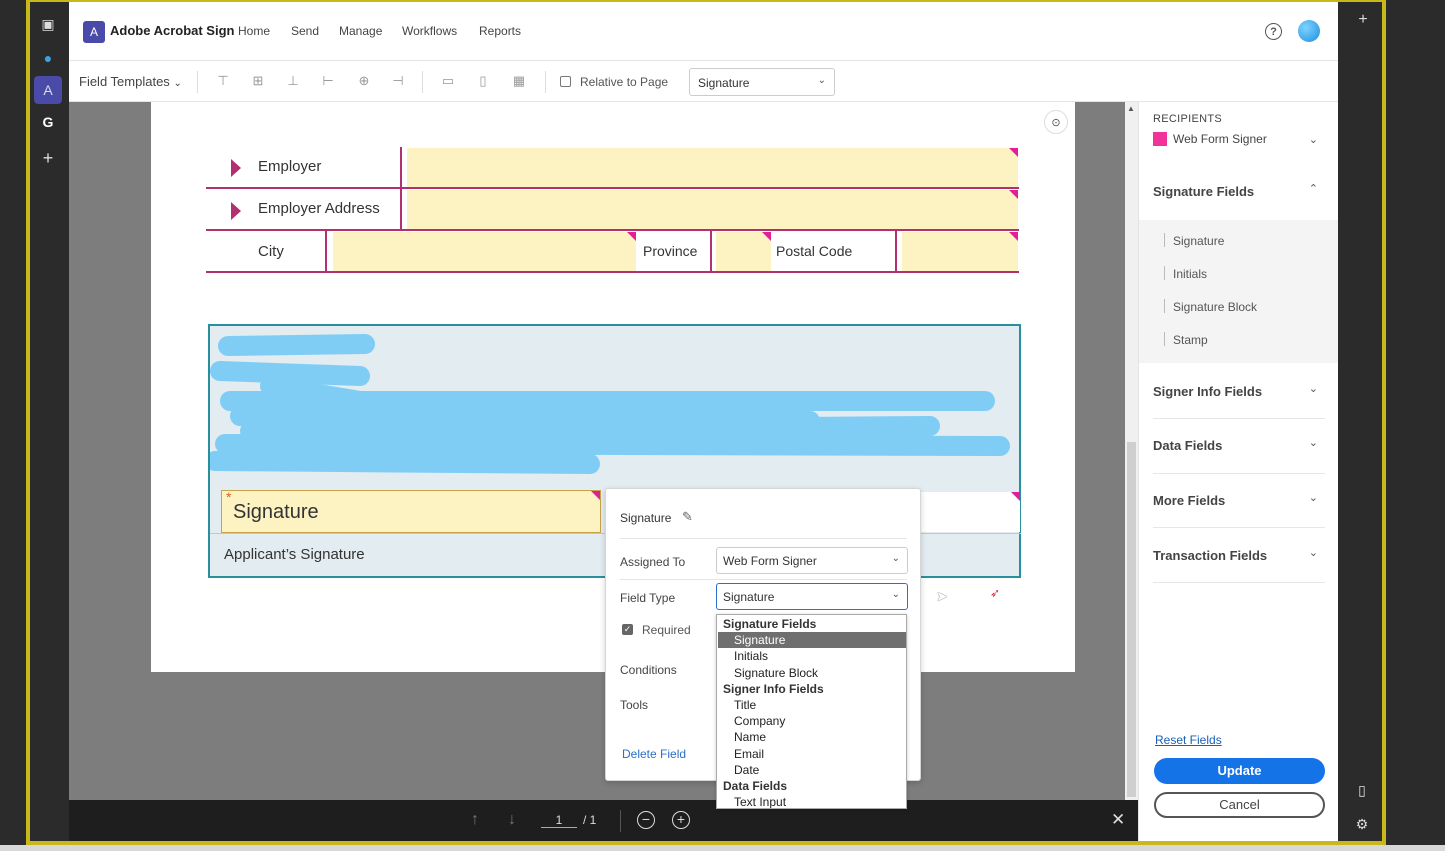  I want to click on field-stamp: Stamp, so click(1190, 340).